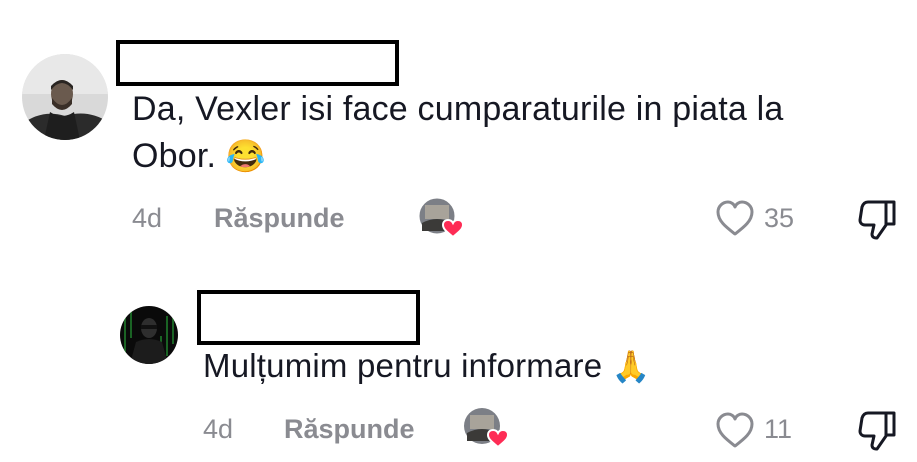 The width and height of the screenshot is (917, 462). I want to click on reply-text: Mulțumim pentru informare 🙏, so click(543, 366).